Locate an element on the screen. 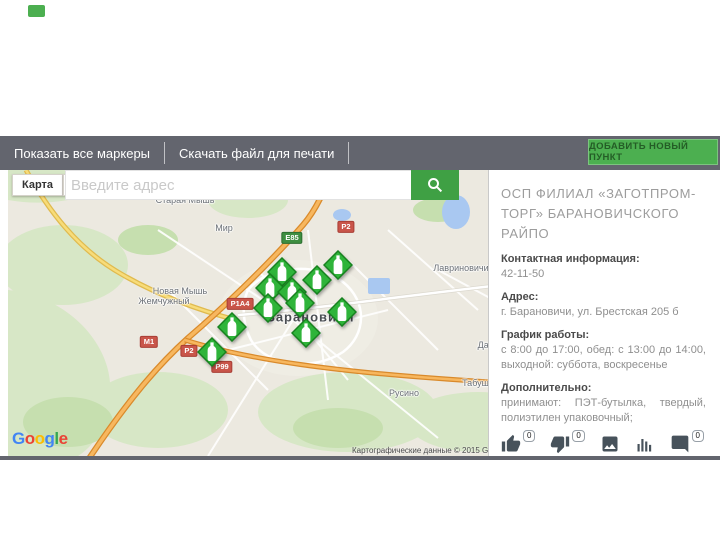 This screenshot has width=720, height=540. search-icon is located at coordinates (435, 185).